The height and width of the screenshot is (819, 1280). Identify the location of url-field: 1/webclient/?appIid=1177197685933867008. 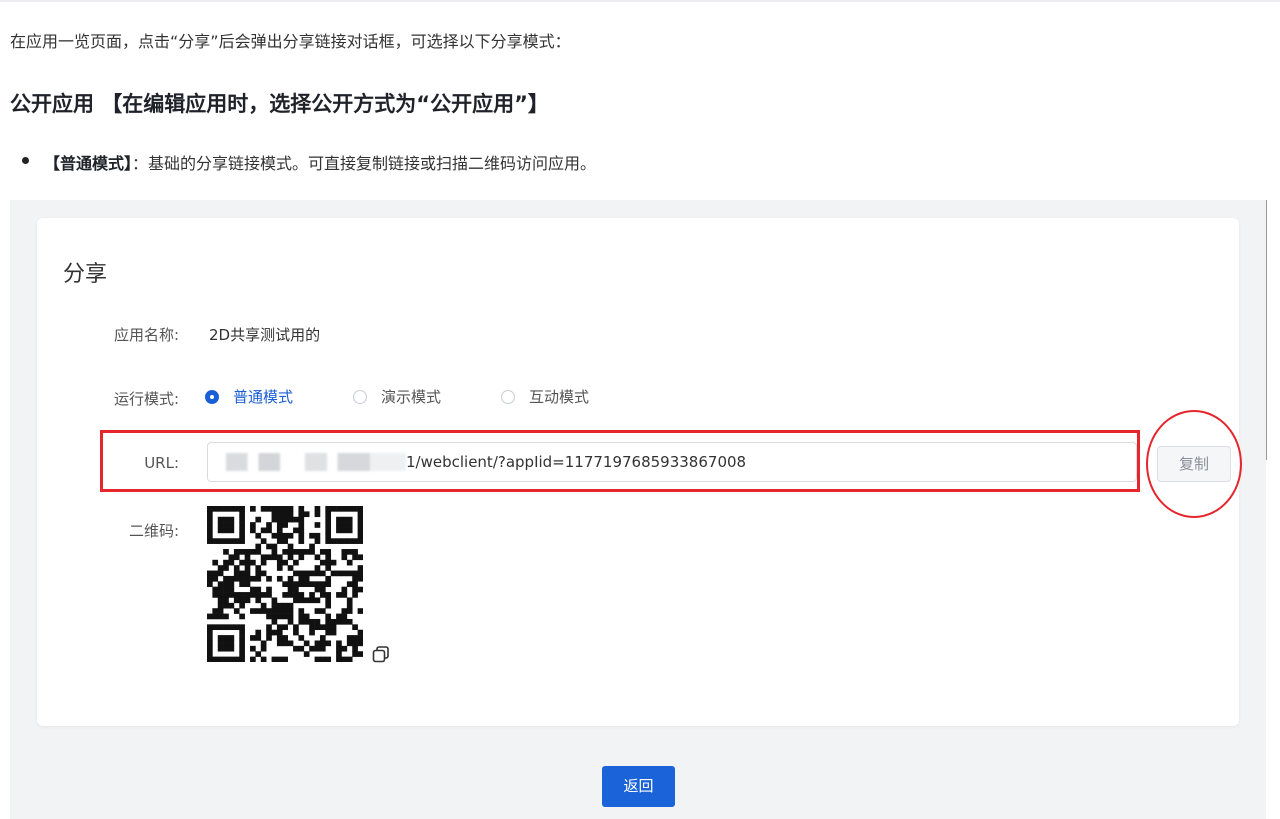
(672, 462).